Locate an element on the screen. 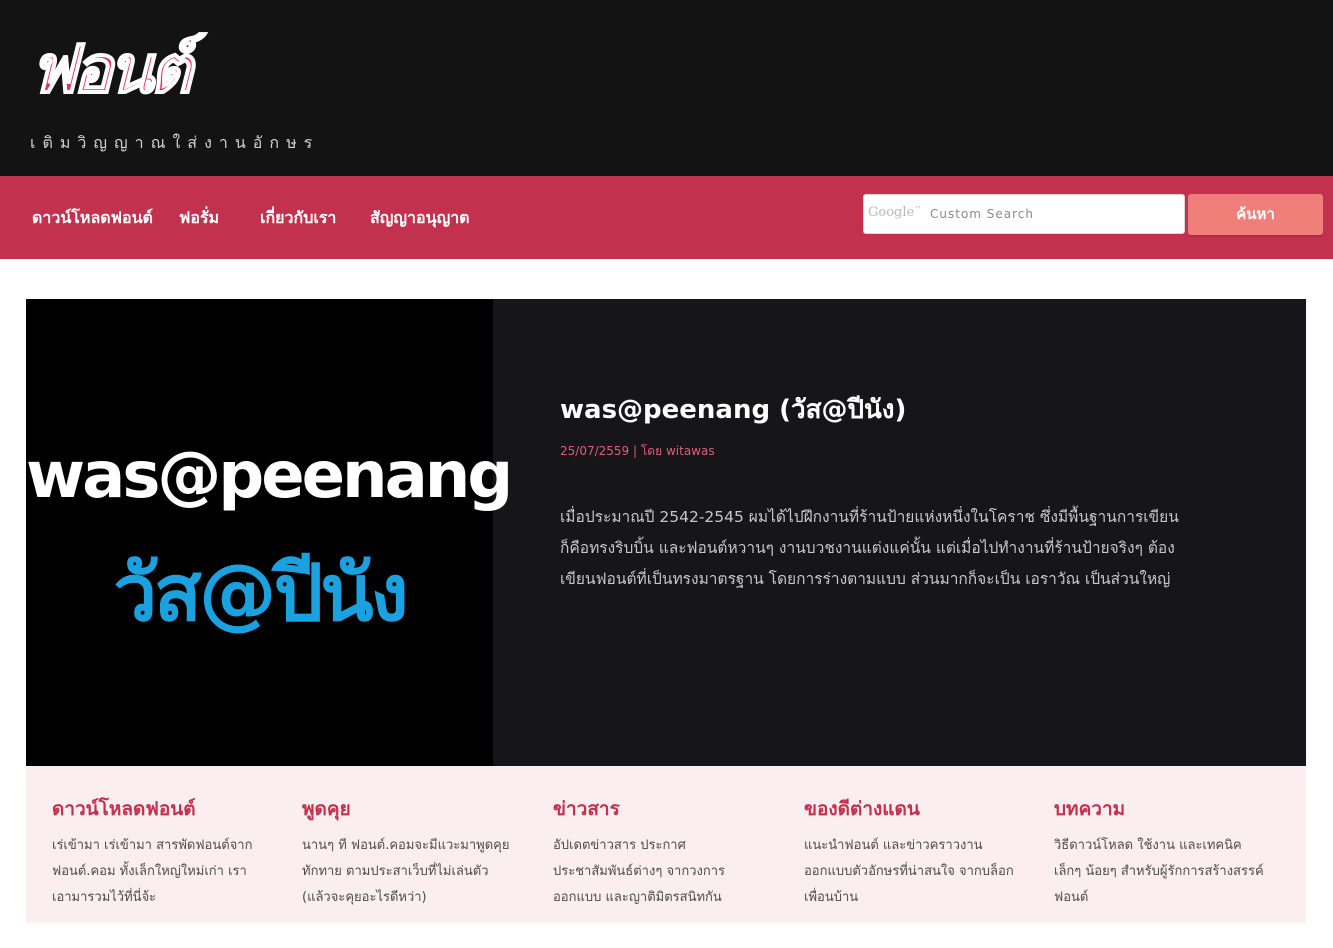 This screenshot has width=1333, height=948. nav-item-download-fonts: ดาวน์โหลดฟอนต์ is located at coordinates (92, 218).